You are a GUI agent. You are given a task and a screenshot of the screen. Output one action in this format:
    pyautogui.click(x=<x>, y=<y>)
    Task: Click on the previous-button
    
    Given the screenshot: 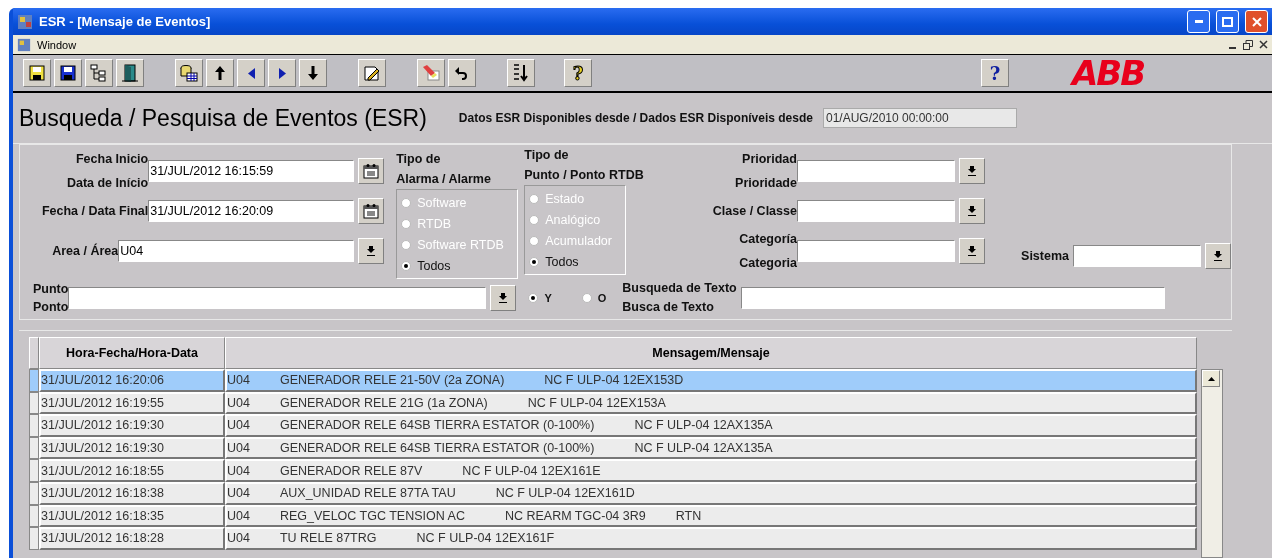 What is the action you would take?
    pyautogui.click(x=251, y=73)
    